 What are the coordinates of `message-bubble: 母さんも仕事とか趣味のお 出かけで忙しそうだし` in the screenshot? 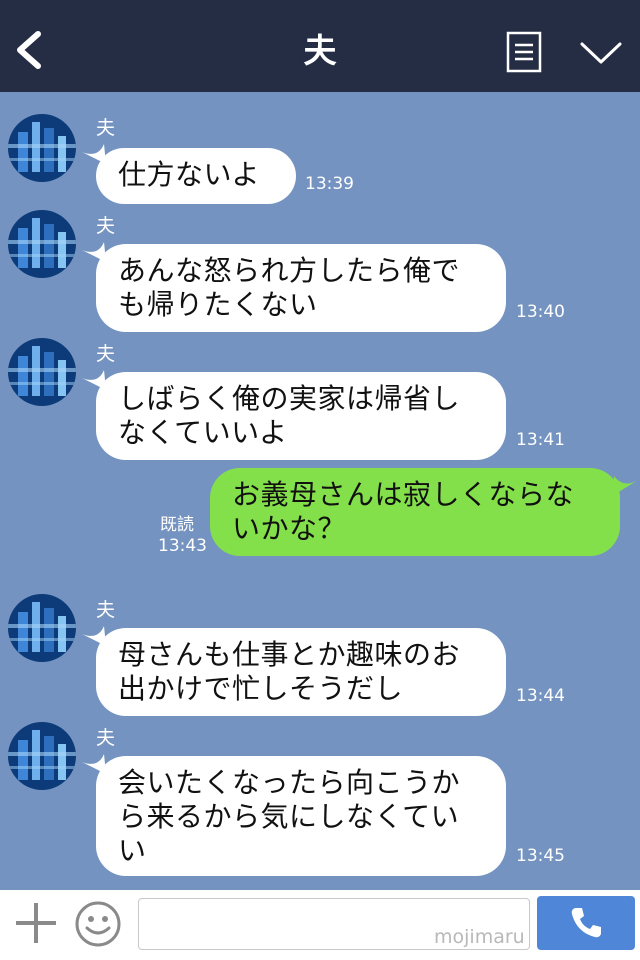 It's located at (301, 672).